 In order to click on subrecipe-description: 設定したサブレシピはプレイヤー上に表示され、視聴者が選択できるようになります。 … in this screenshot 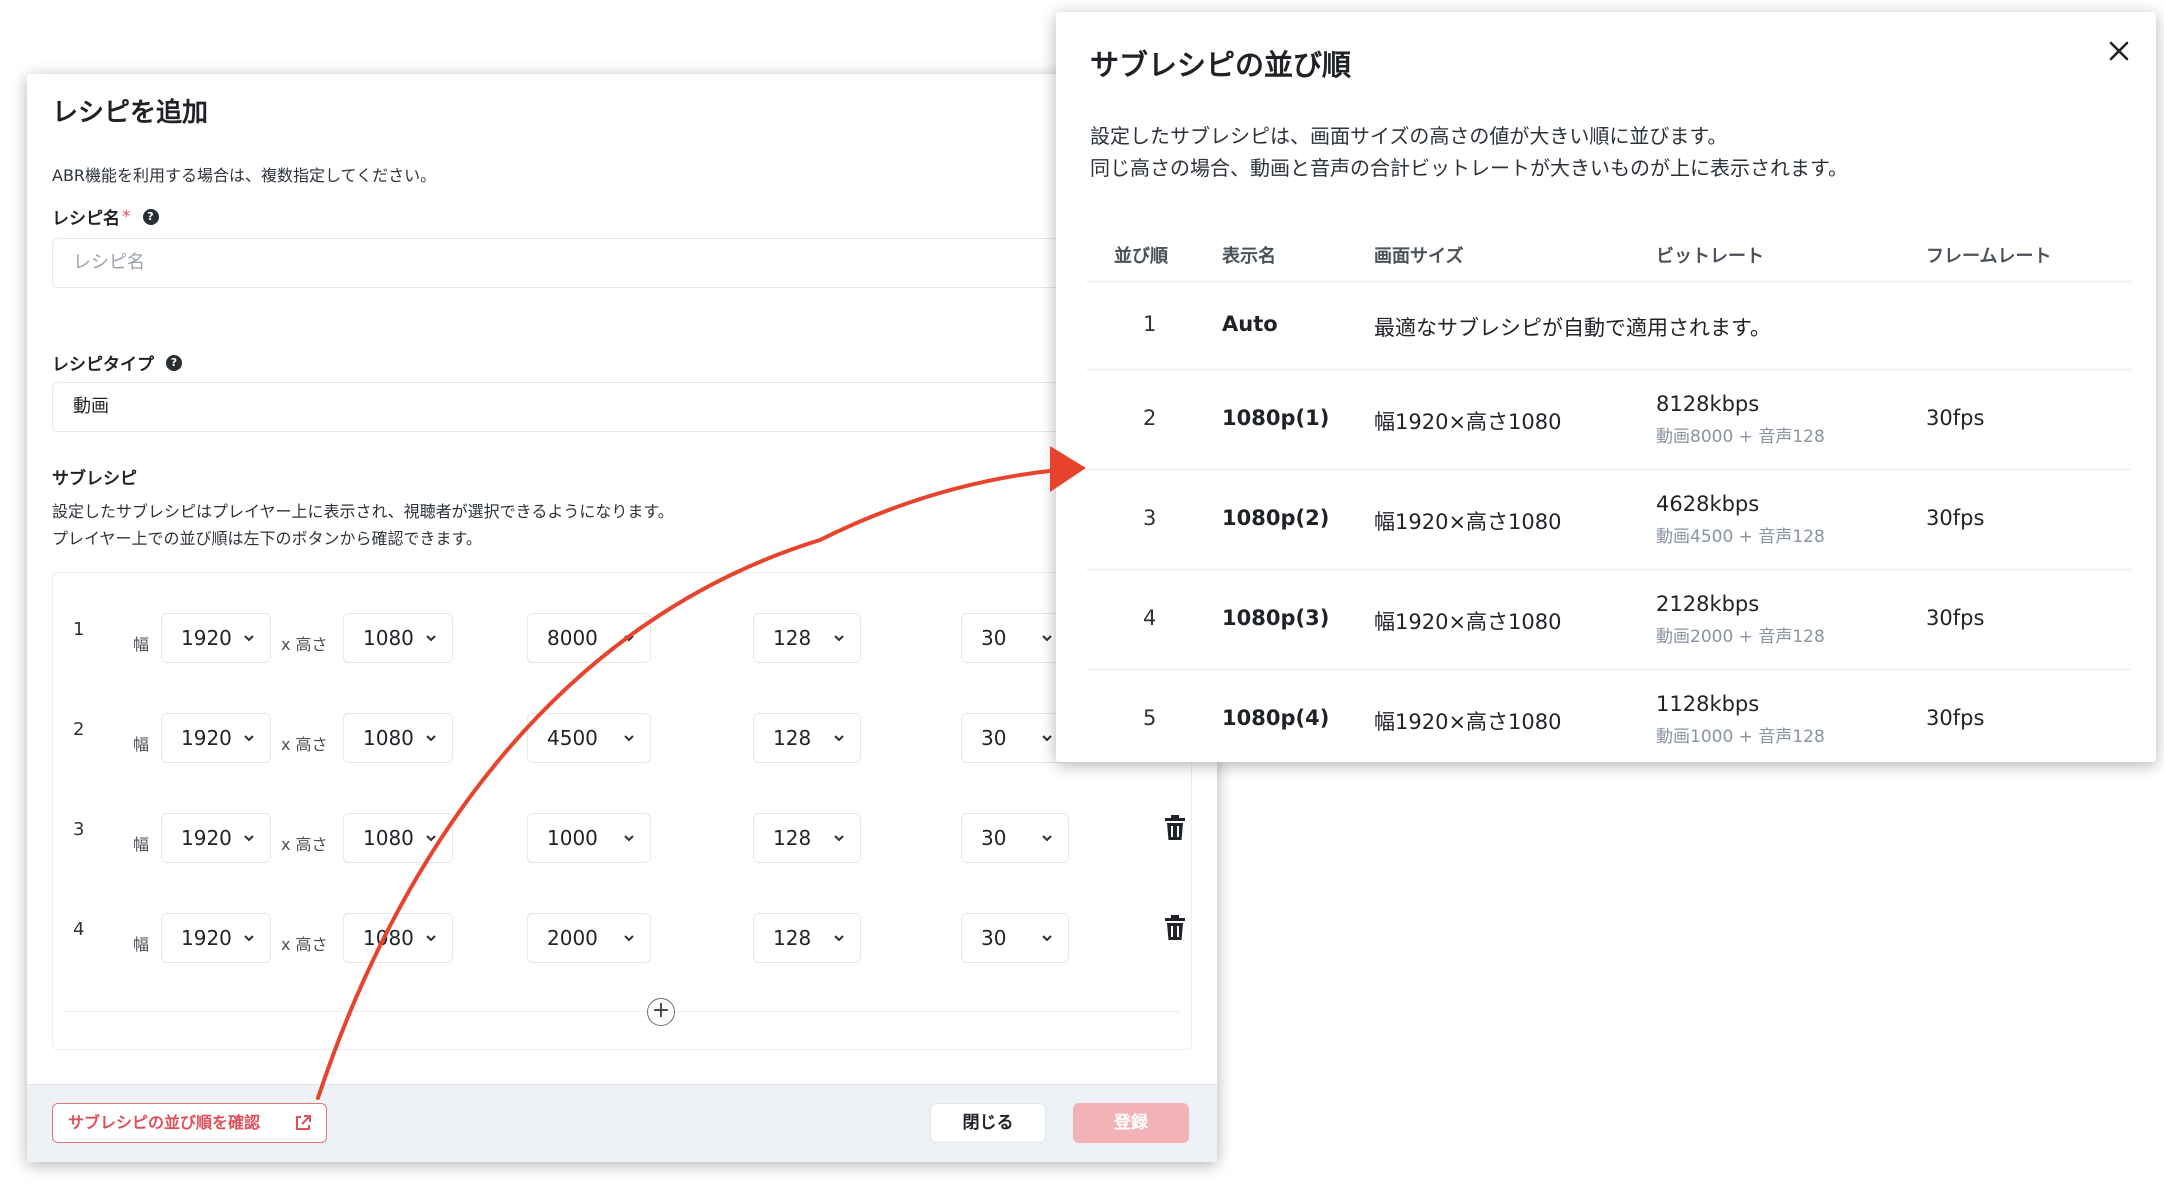, I will do `click(363, 525)`.